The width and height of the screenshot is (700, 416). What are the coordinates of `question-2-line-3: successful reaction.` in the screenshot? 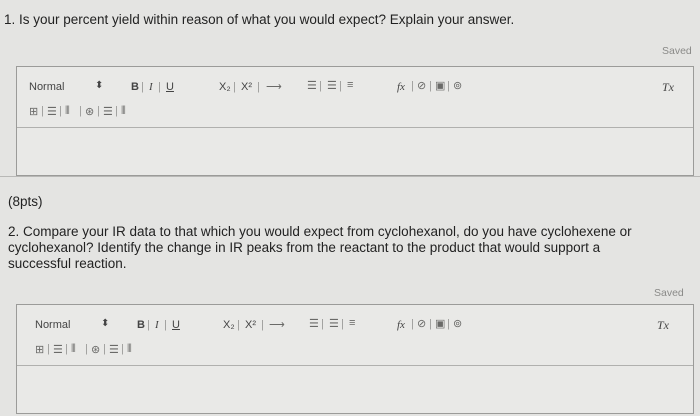 It's located at (67, 263).